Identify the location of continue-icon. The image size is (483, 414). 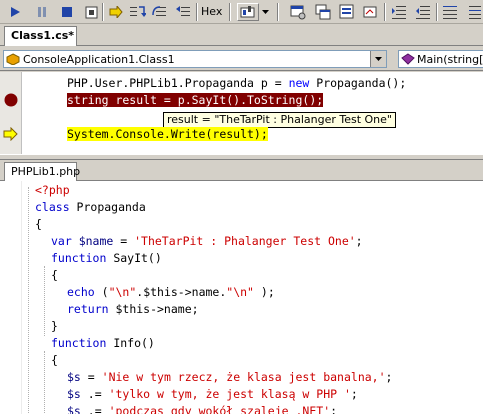
(15, 12).